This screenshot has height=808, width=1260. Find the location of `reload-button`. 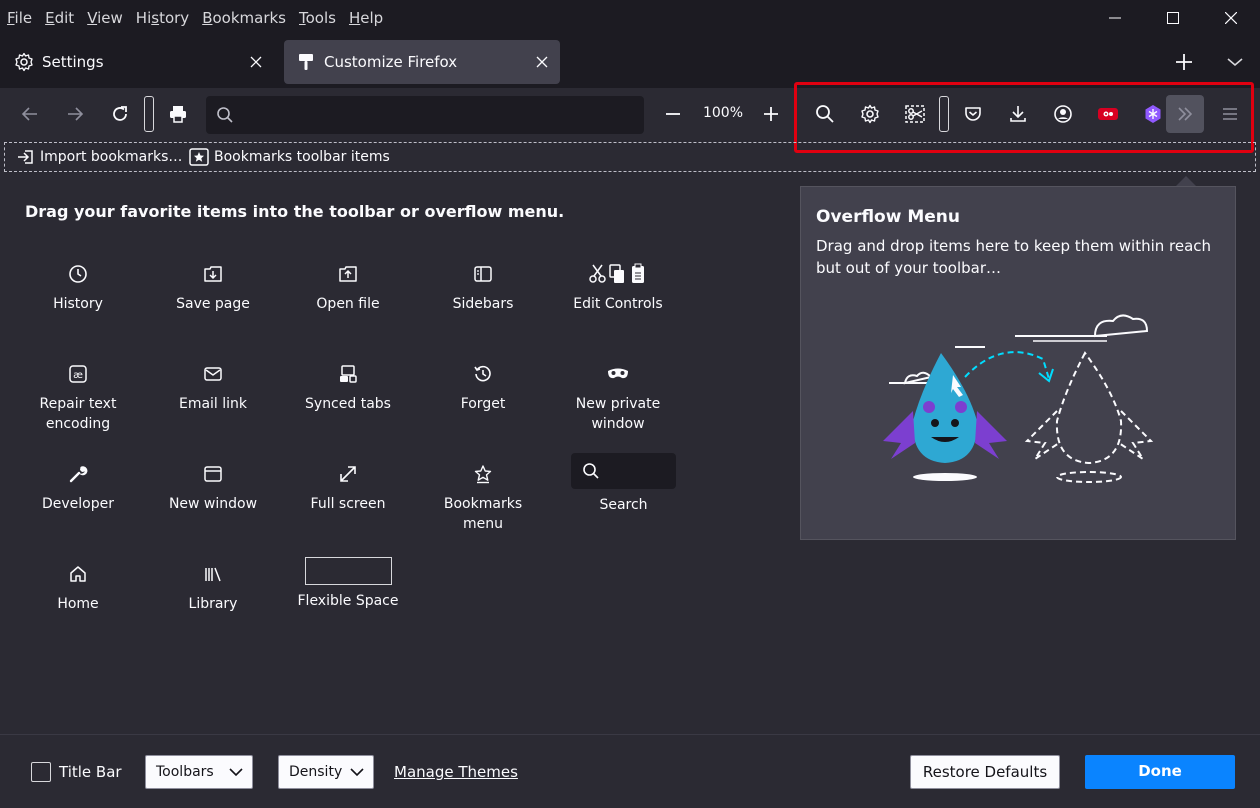

reload-button is located at coordinates (120, 114).